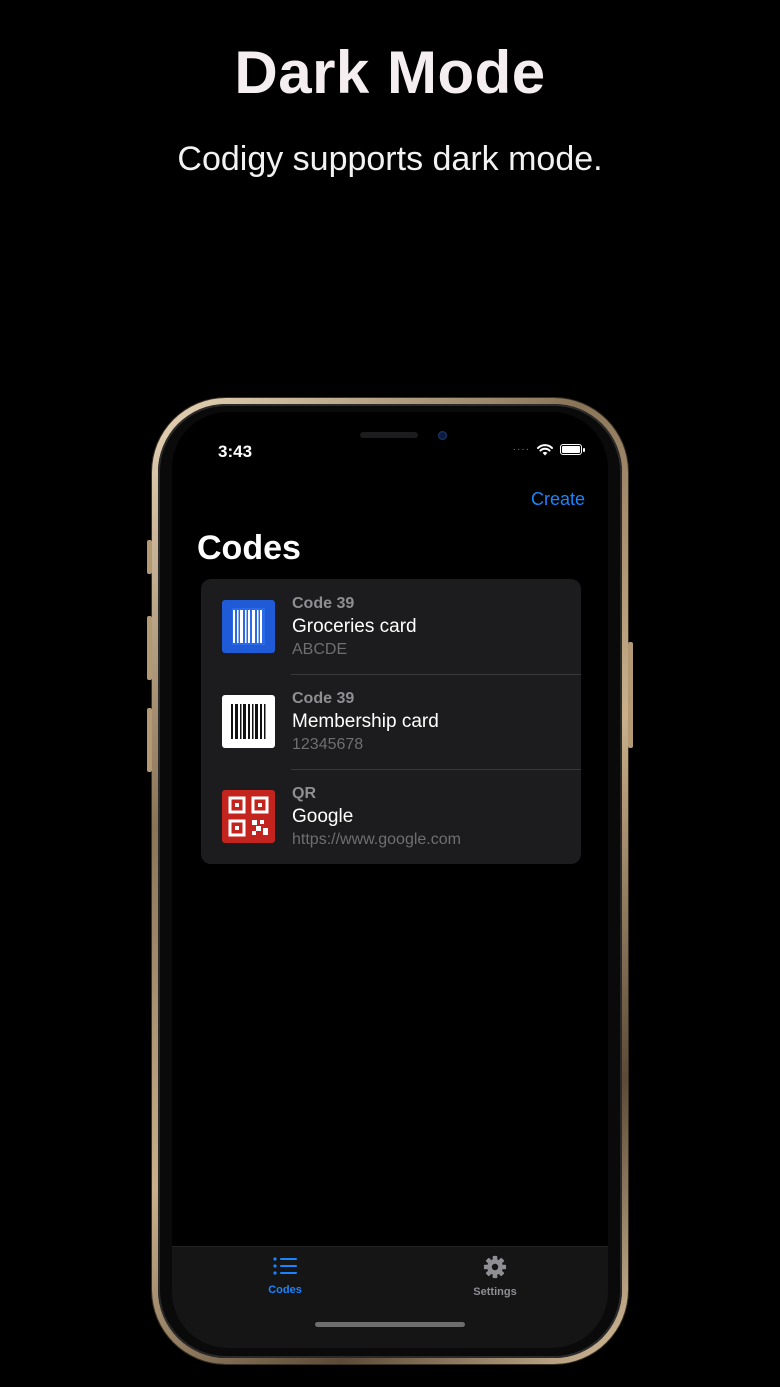 Image resolution: width=780 pixels, height=1387 pixels. Describe the element at coordinates (149, 648) in the screenshot. I see `volume-up-button` at that location.